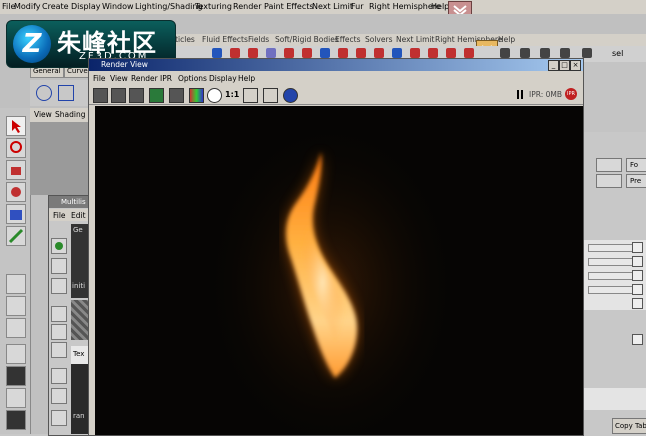 The height and width of the screenshot is (436, 646). Describe the element at coordinates (136, 95) in the screenshot. I see `snapshot-icon` at that location.